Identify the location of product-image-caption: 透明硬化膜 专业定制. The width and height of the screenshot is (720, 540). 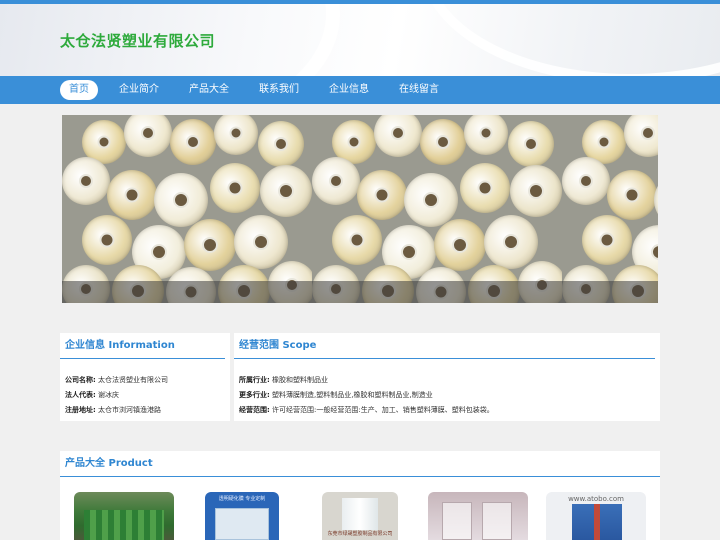
(242, 499).